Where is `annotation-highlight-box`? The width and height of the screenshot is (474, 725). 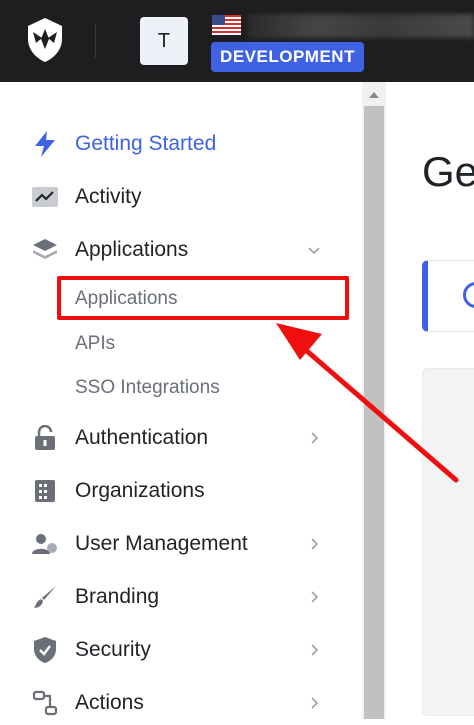 annotation-highlight-box is located at coordinates (203, 298).